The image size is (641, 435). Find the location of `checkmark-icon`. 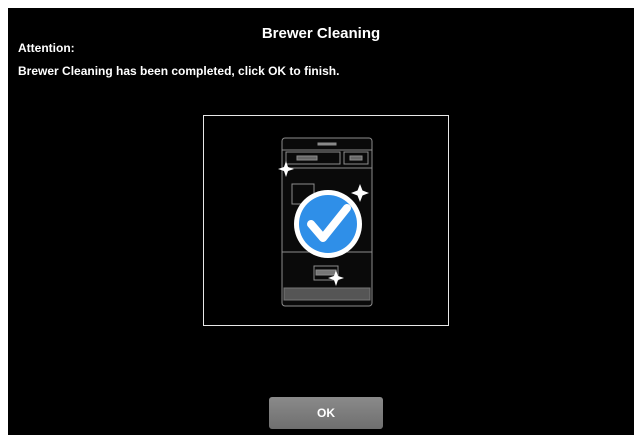

checkmark-icon is located at coordinates (328, 224).